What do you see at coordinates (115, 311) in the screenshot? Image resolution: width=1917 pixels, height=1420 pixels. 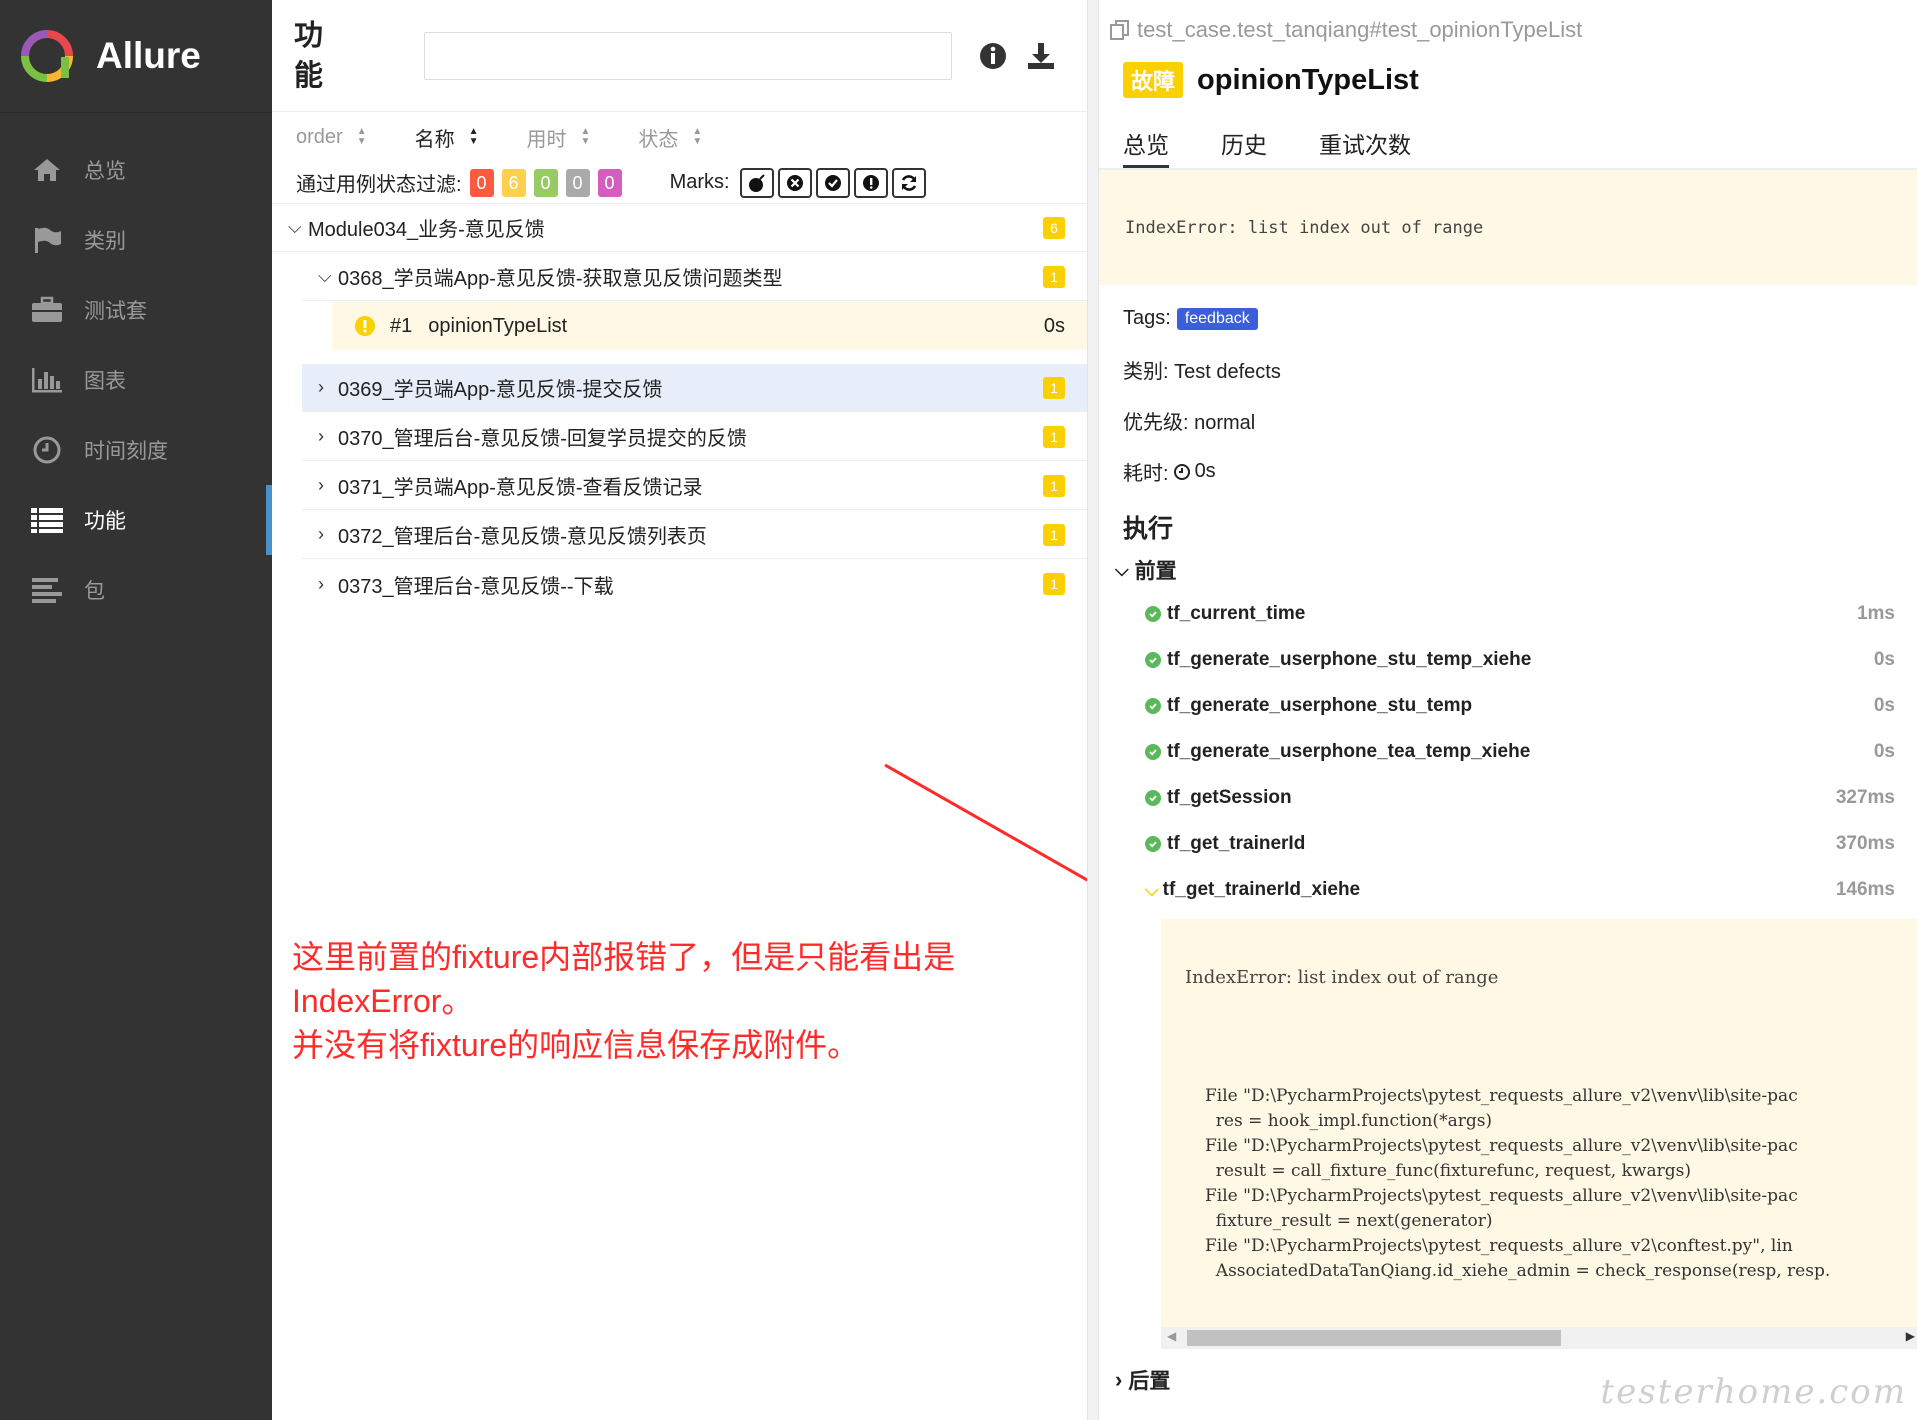 I see `sidebar-item-label: 测试套` at bounding box center [115, 311].